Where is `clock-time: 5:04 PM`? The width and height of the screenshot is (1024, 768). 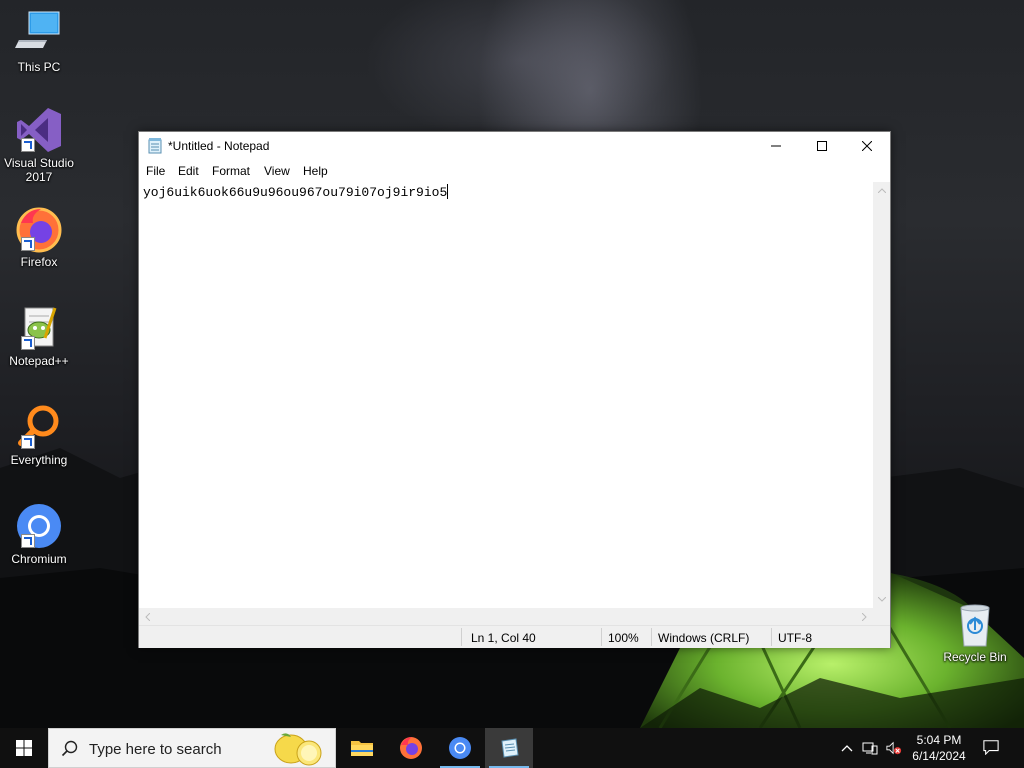 clock-time: 5:04 PM is located at coordinates (939, 740).